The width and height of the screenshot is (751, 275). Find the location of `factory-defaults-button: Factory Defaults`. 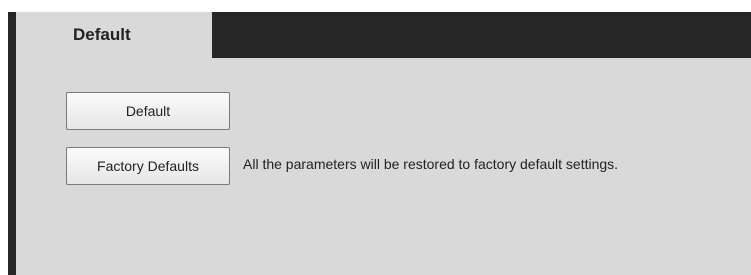

factory-defaults-button: Factory Defaults is located at coordinates (148, 166).